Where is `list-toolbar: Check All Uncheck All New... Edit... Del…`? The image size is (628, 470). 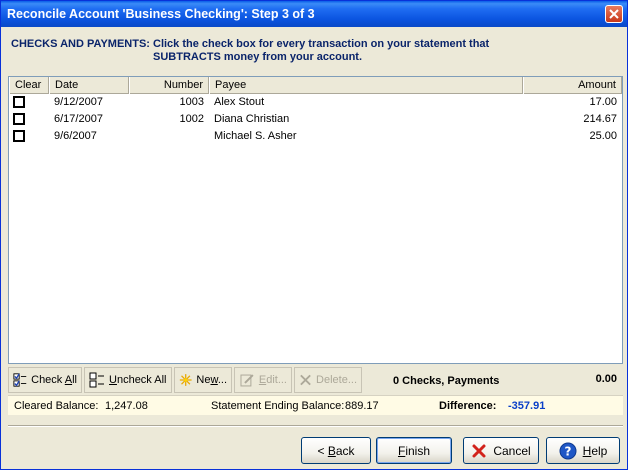
list-toolbar: Check All Uncheck All New... Edit... Del… is located at coordinates (315, 380).